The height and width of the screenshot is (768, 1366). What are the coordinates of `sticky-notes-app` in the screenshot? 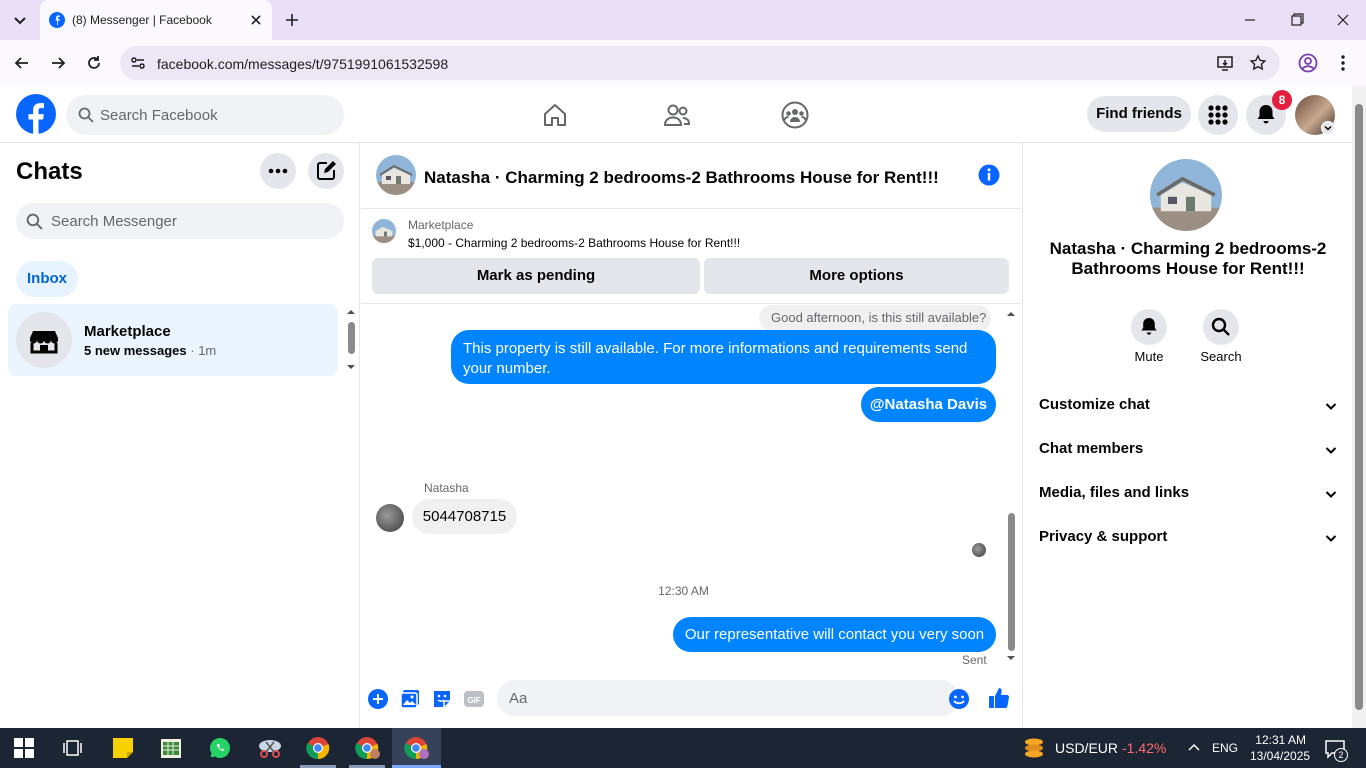 It's located at (123, 748).